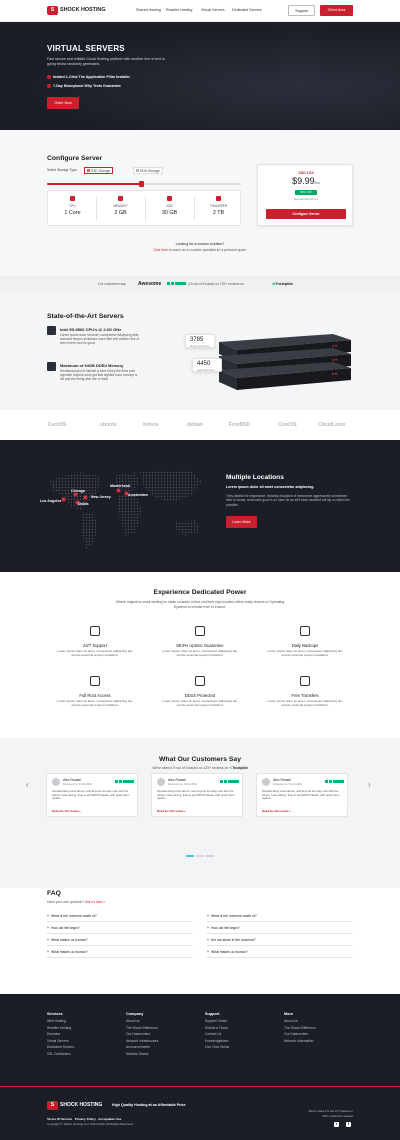 This screenshot has width=400, height=1140. I want to click on location-pin-new-jersey, so click(85, 497).